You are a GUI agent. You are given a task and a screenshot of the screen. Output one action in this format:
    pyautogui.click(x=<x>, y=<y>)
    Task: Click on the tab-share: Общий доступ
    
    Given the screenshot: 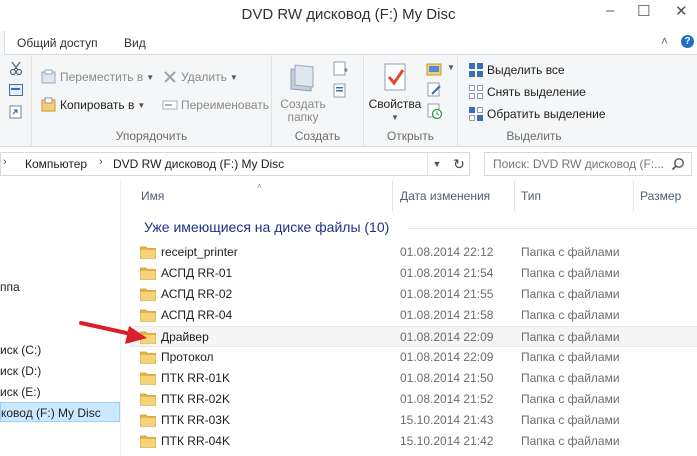 What is the action you would take?
    pyautogui.click(x=57, y=43)
    